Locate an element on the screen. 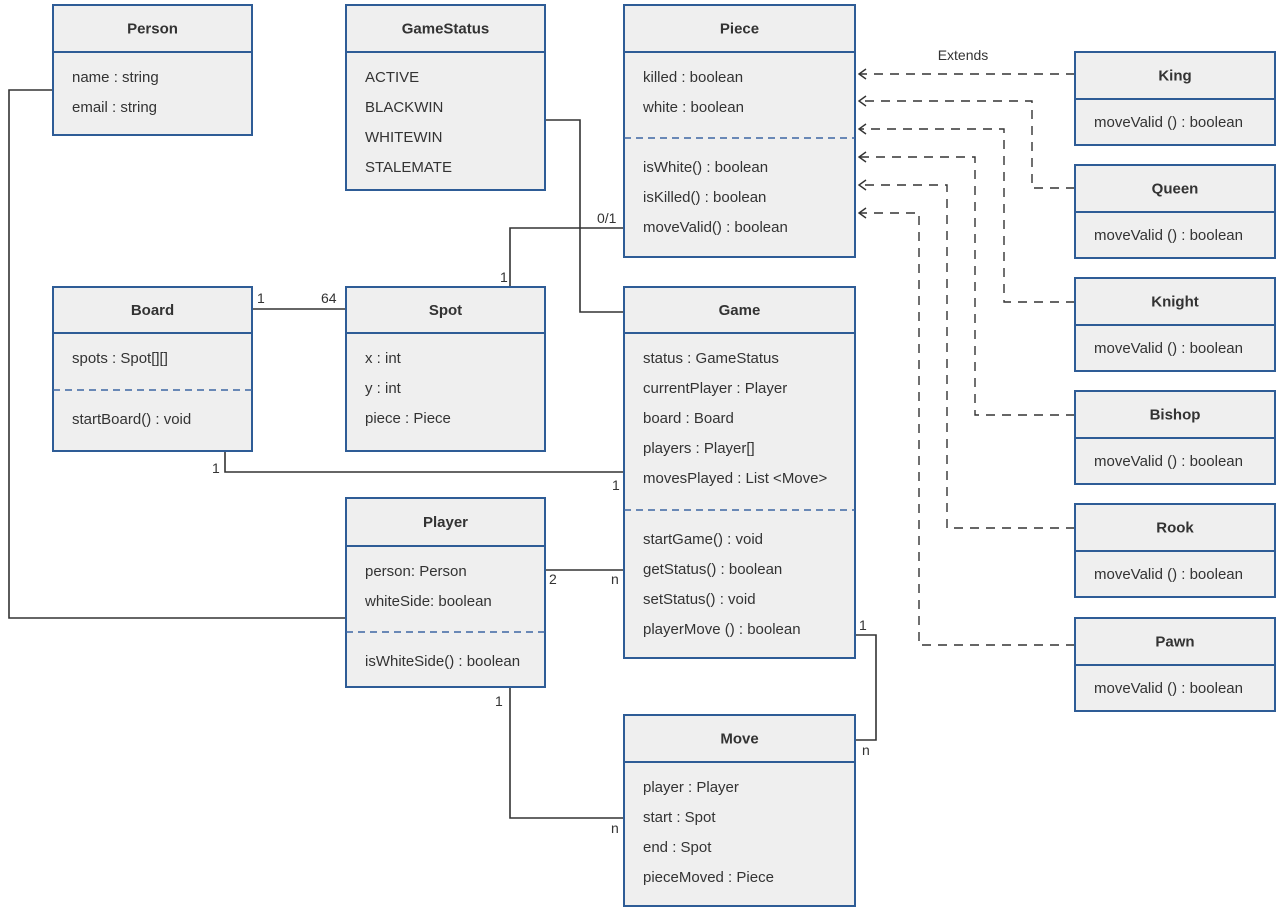  class-name: Queen is located at coordinates (1175, 189).